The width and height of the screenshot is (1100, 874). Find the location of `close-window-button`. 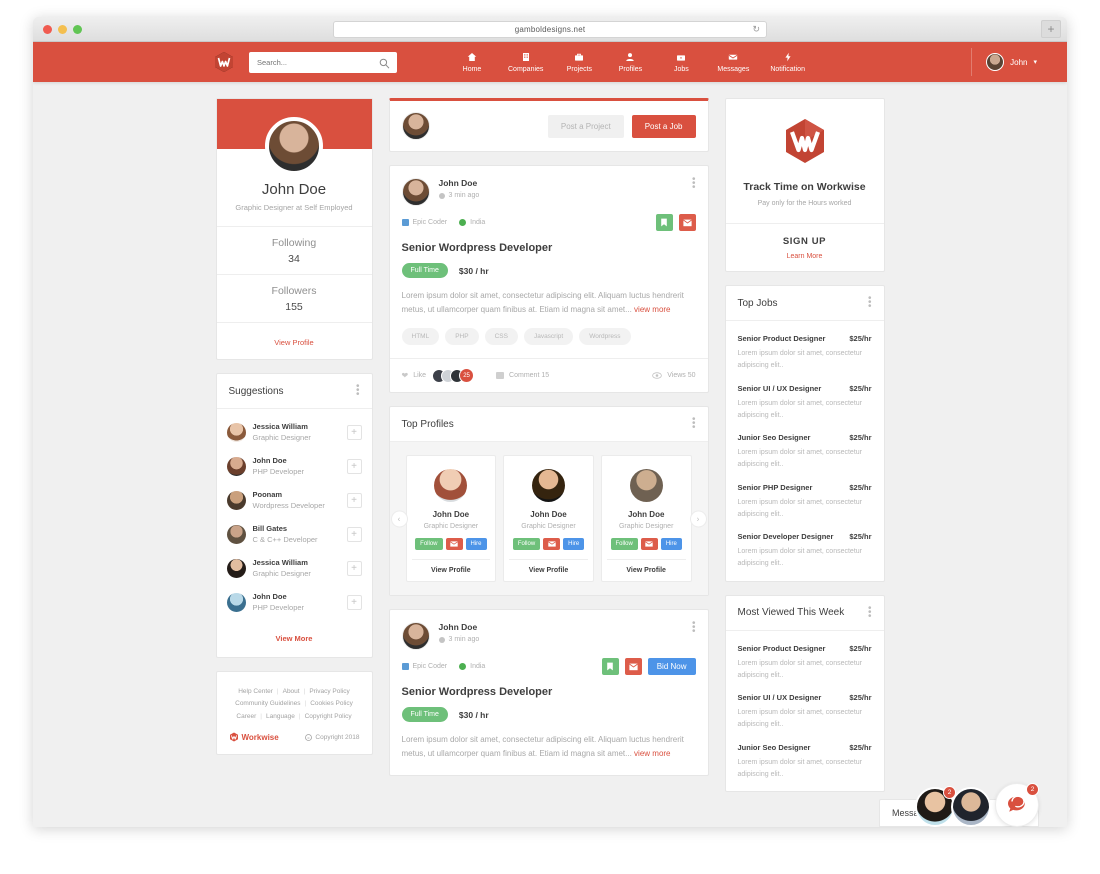

close-window-button is located at coordinates (47, 29).